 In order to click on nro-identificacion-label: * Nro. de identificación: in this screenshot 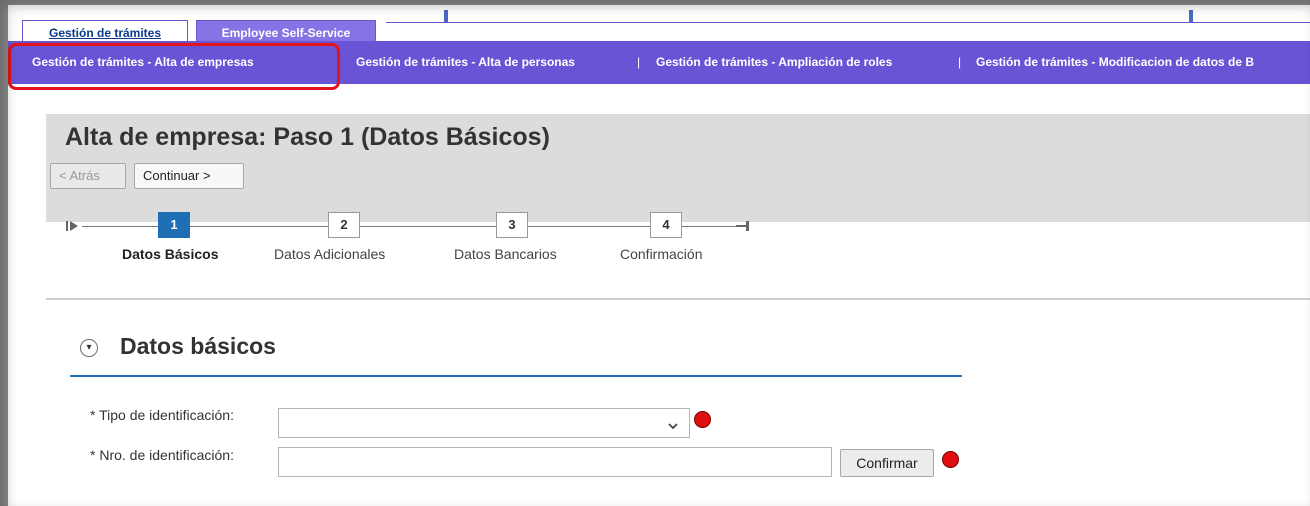, I will do `click(162, 455)`.